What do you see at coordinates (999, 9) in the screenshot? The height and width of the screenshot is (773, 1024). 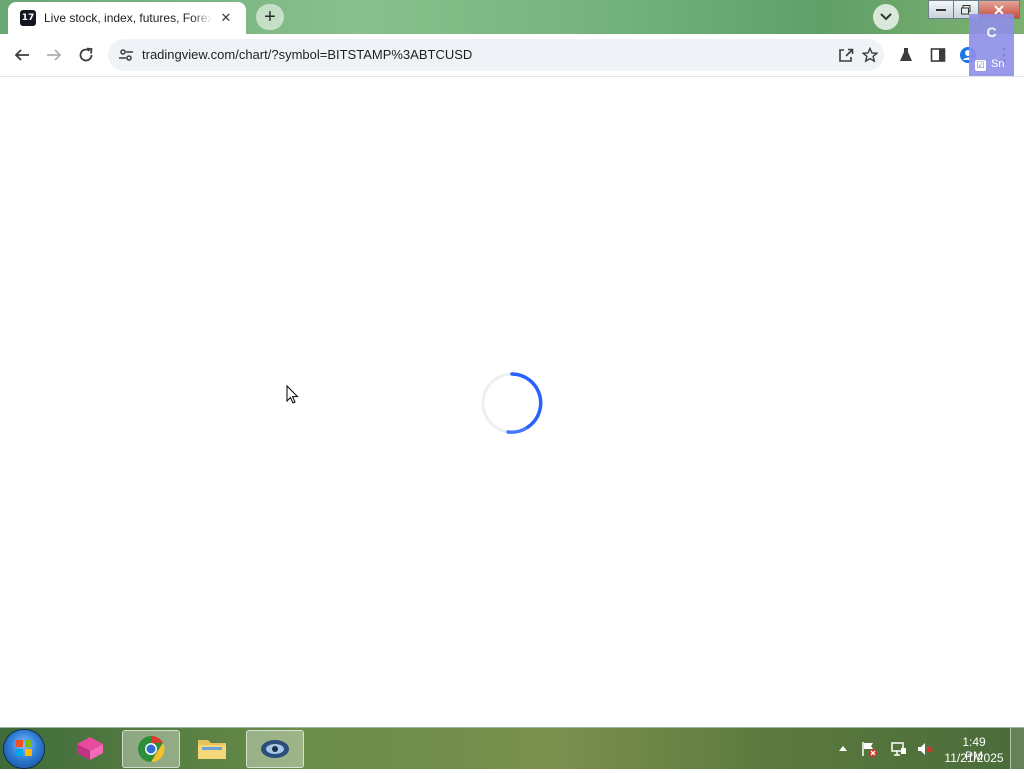 I see `close-icon` at bounding box center [999, 9].